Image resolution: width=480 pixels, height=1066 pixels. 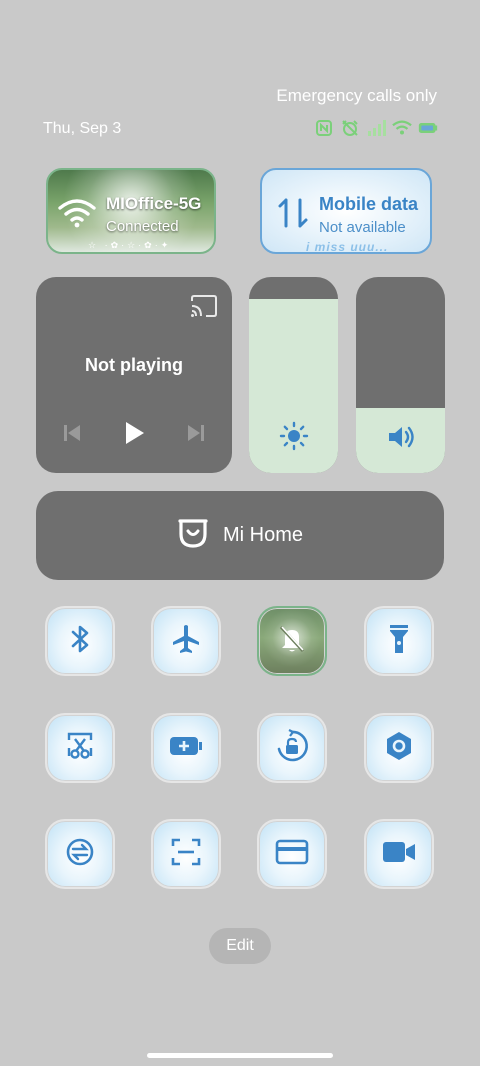 I want to click on mobile-data-icon, so click(x=293, y=215).